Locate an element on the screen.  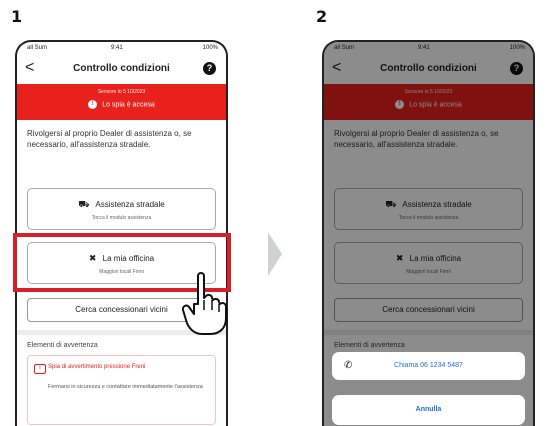
step-number-1: 1 is located at coordinates (17, 16).